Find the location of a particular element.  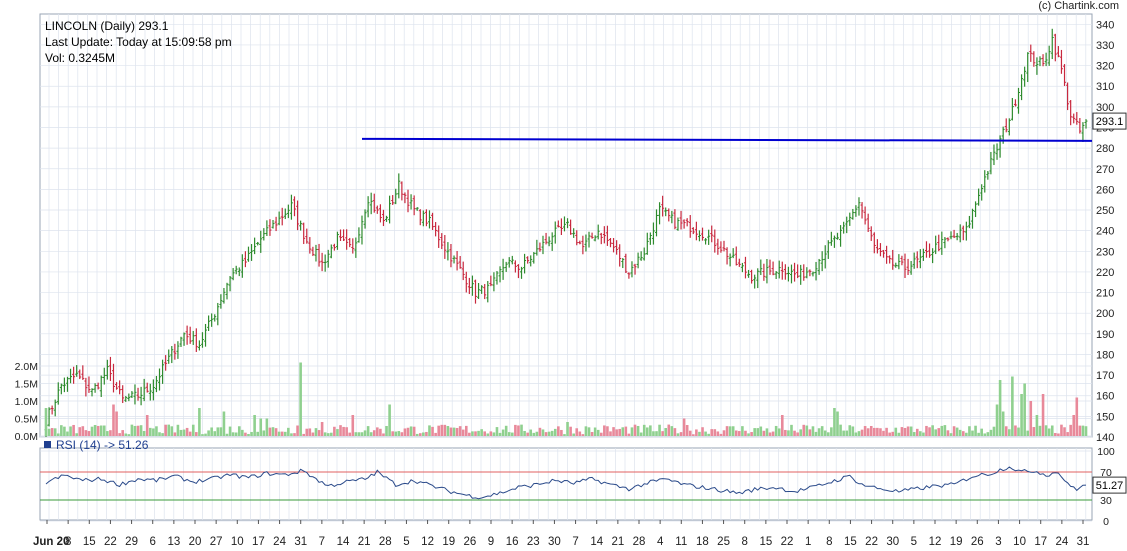

x-tick-label: 17 is located at coordinates (1040, 542).